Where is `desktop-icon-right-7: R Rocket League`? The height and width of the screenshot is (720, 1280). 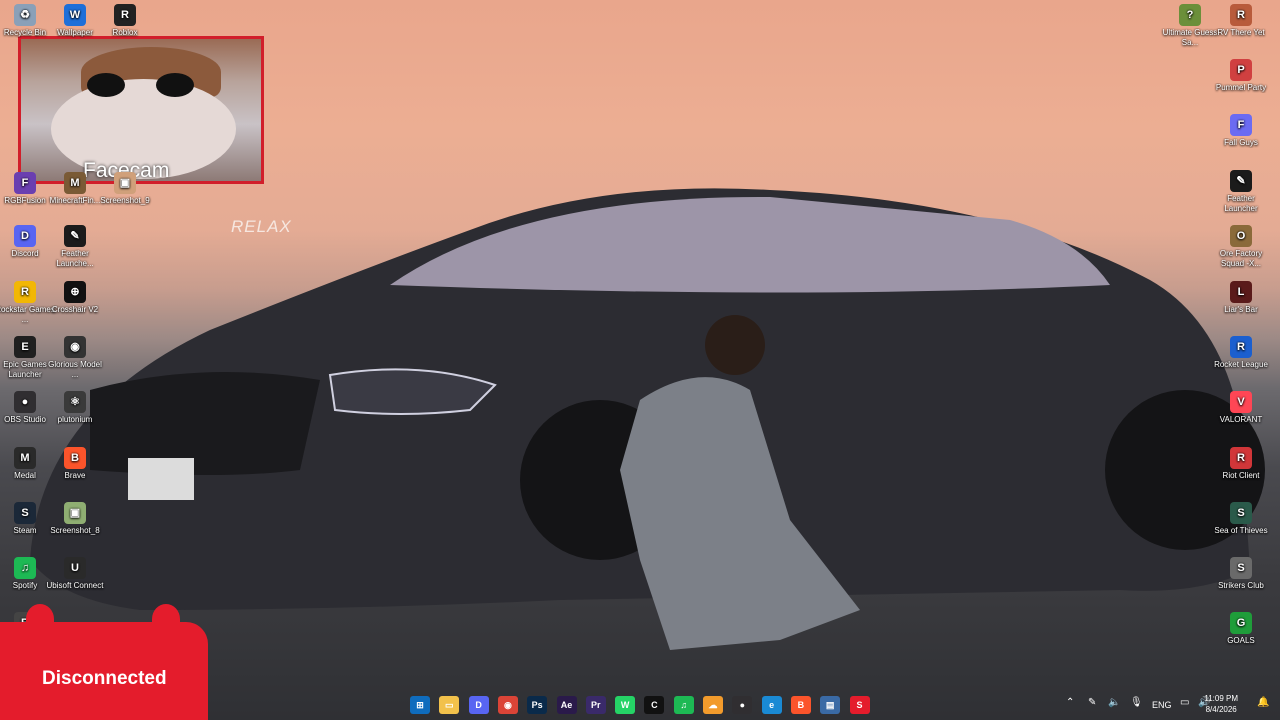 desktop-icon-right-7: R Rocket League is located at coordinates (1241, 353).